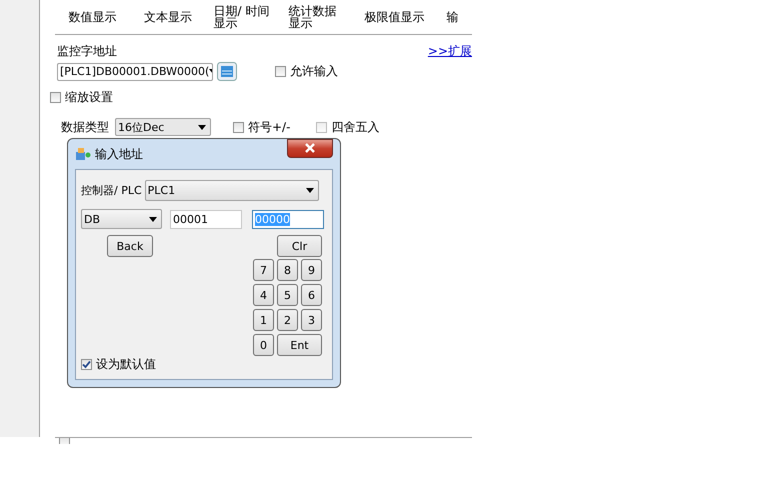 Image resolution: width=768 pixels, height=480 pixels. I want to click on checkbox-label: 设为默认值, so click(126, 364).